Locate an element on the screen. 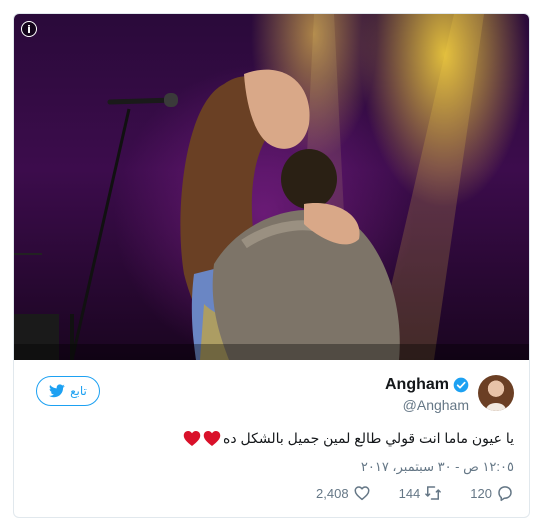 The width and height of the screenshot is (542, 521). like-heart-icon is located at coordinates (362, 493).